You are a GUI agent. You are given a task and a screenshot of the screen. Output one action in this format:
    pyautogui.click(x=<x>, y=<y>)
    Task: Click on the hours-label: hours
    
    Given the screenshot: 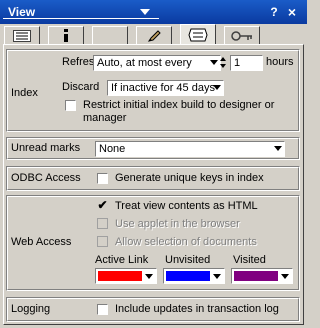 What is the action you would take?
    pyautogui.click(x=280, y=62)
    